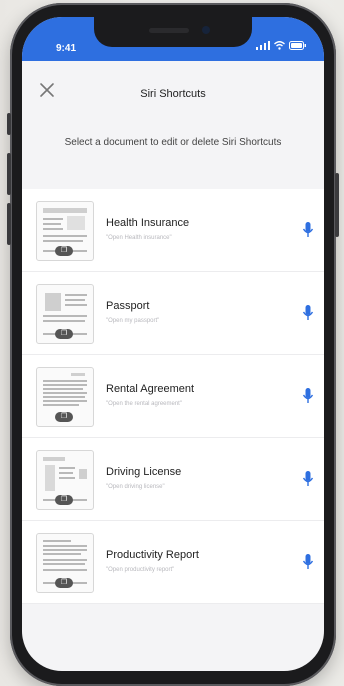 The width and height of the screenshot is (344, 686). Describe the element at coordinates (135, 487) in the screenshot. I see `document-subtitle: "Open driving license"` at that location.